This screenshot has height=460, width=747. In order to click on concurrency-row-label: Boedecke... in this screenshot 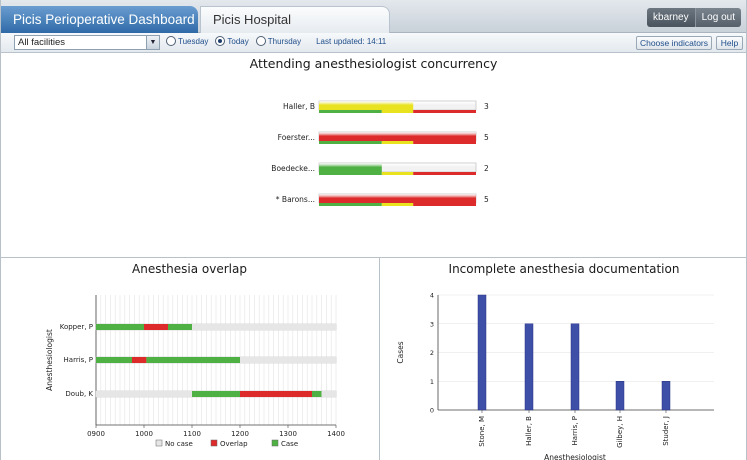, I will do `click(293, 168)`.